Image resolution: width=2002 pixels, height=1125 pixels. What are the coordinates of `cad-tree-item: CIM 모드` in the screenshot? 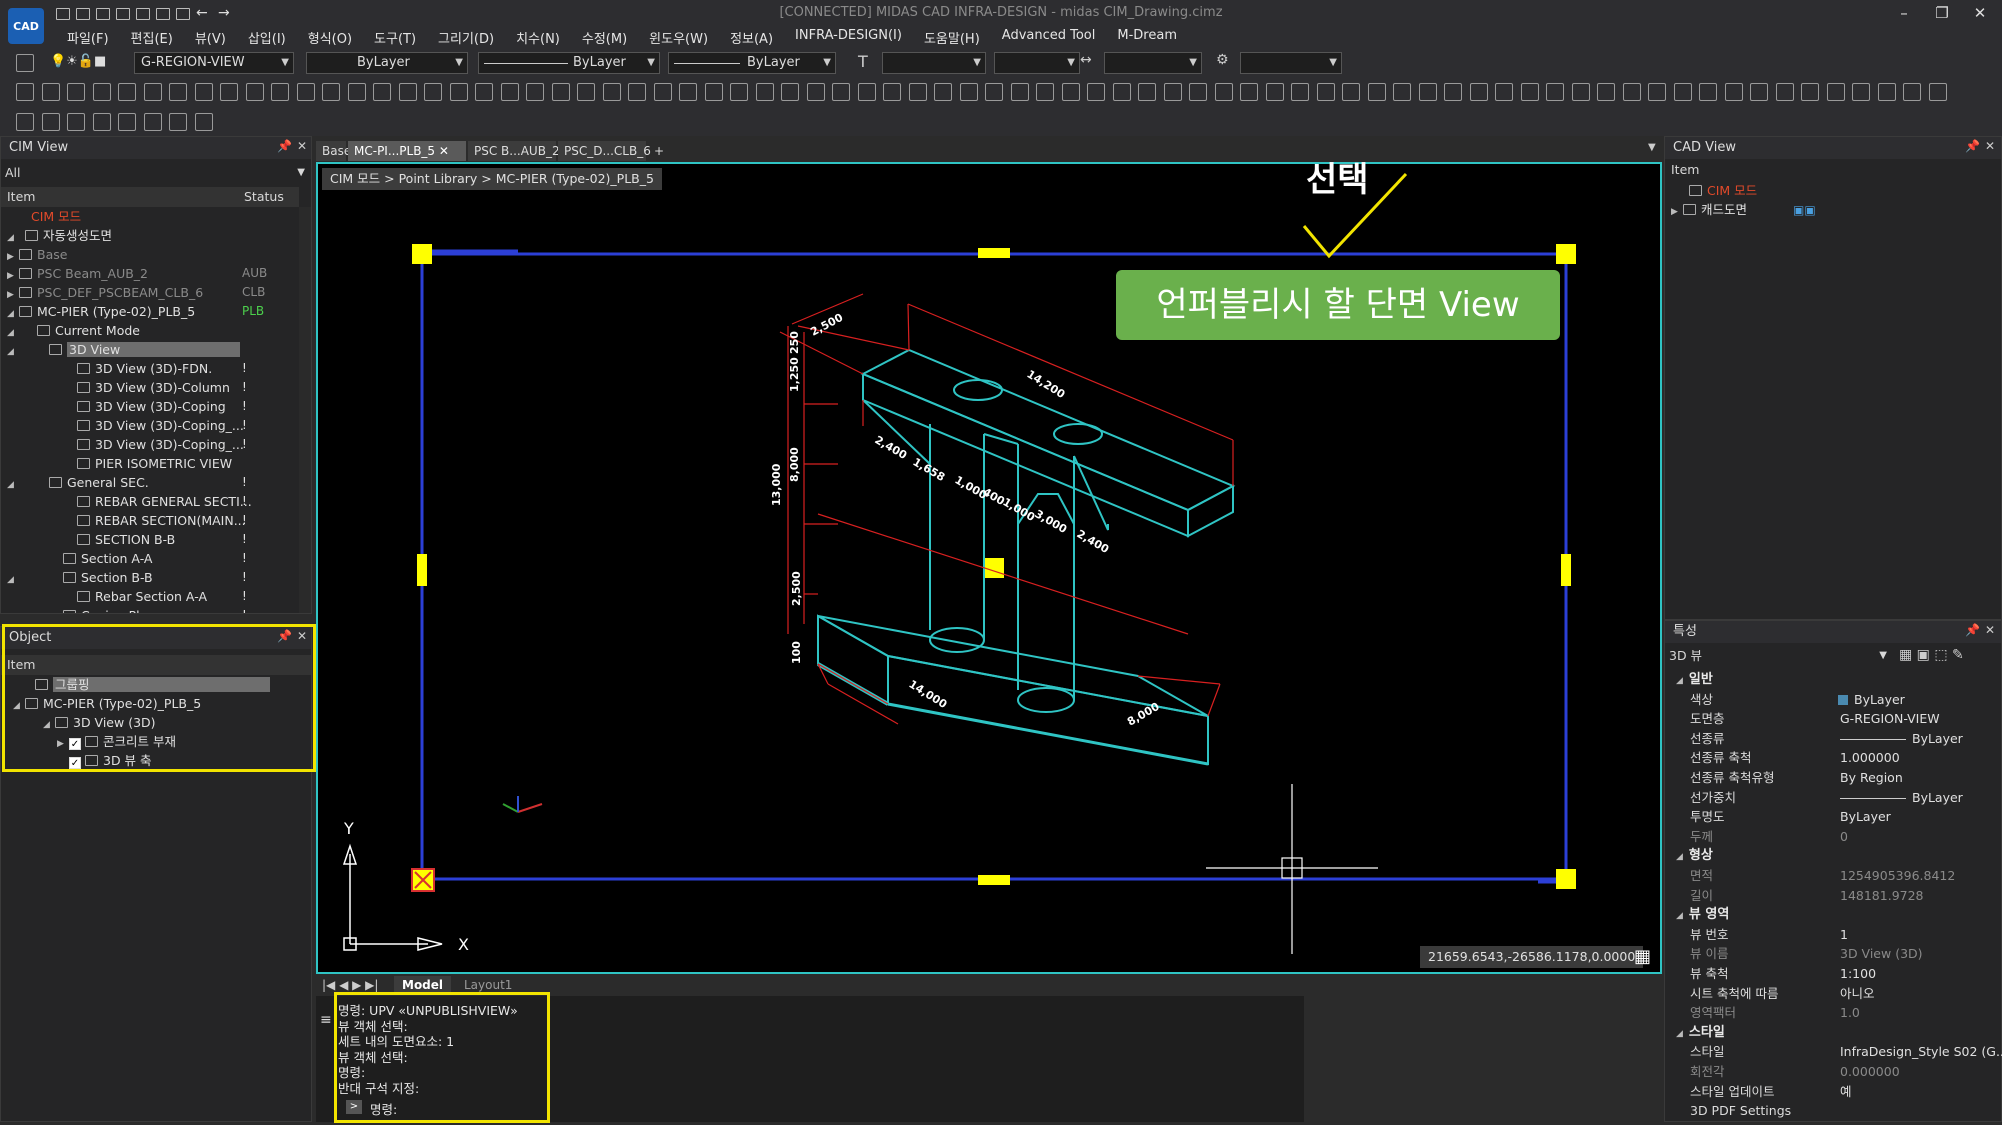 It's located at (1723, 190).